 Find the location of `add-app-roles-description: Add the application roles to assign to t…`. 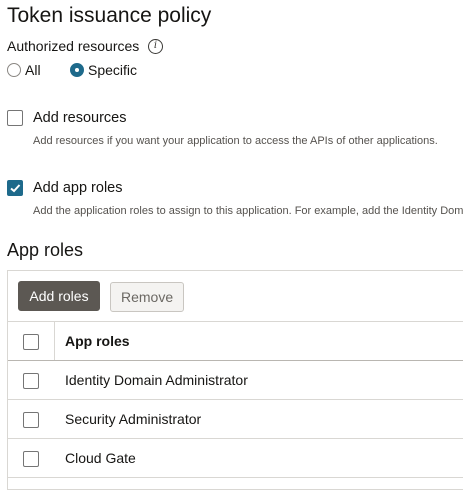

add-app-roles-description: Add the application roles to assign to t… is located at coordinates (248, 211).